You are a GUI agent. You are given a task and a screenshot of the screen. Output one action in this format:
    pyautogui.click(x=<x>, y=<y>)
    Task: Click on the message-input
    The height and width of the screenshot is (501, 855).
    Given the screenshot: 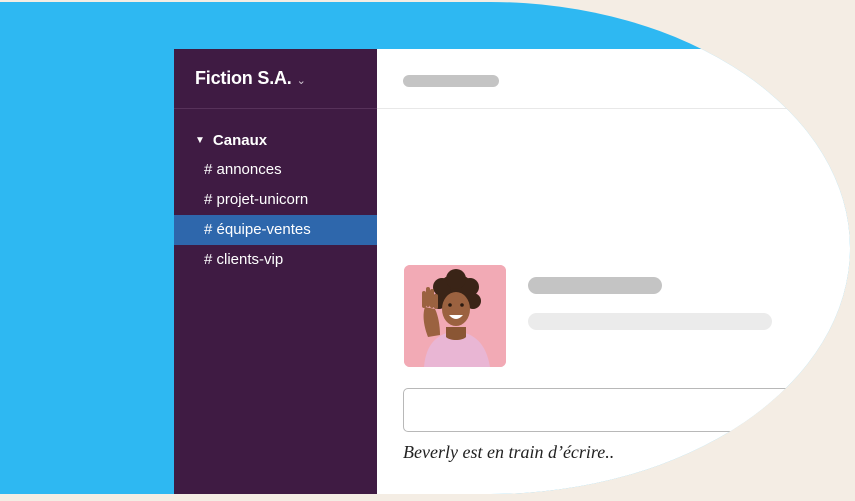 What is the action you would take?
    pyautogui.click(x=626, y=410)
    